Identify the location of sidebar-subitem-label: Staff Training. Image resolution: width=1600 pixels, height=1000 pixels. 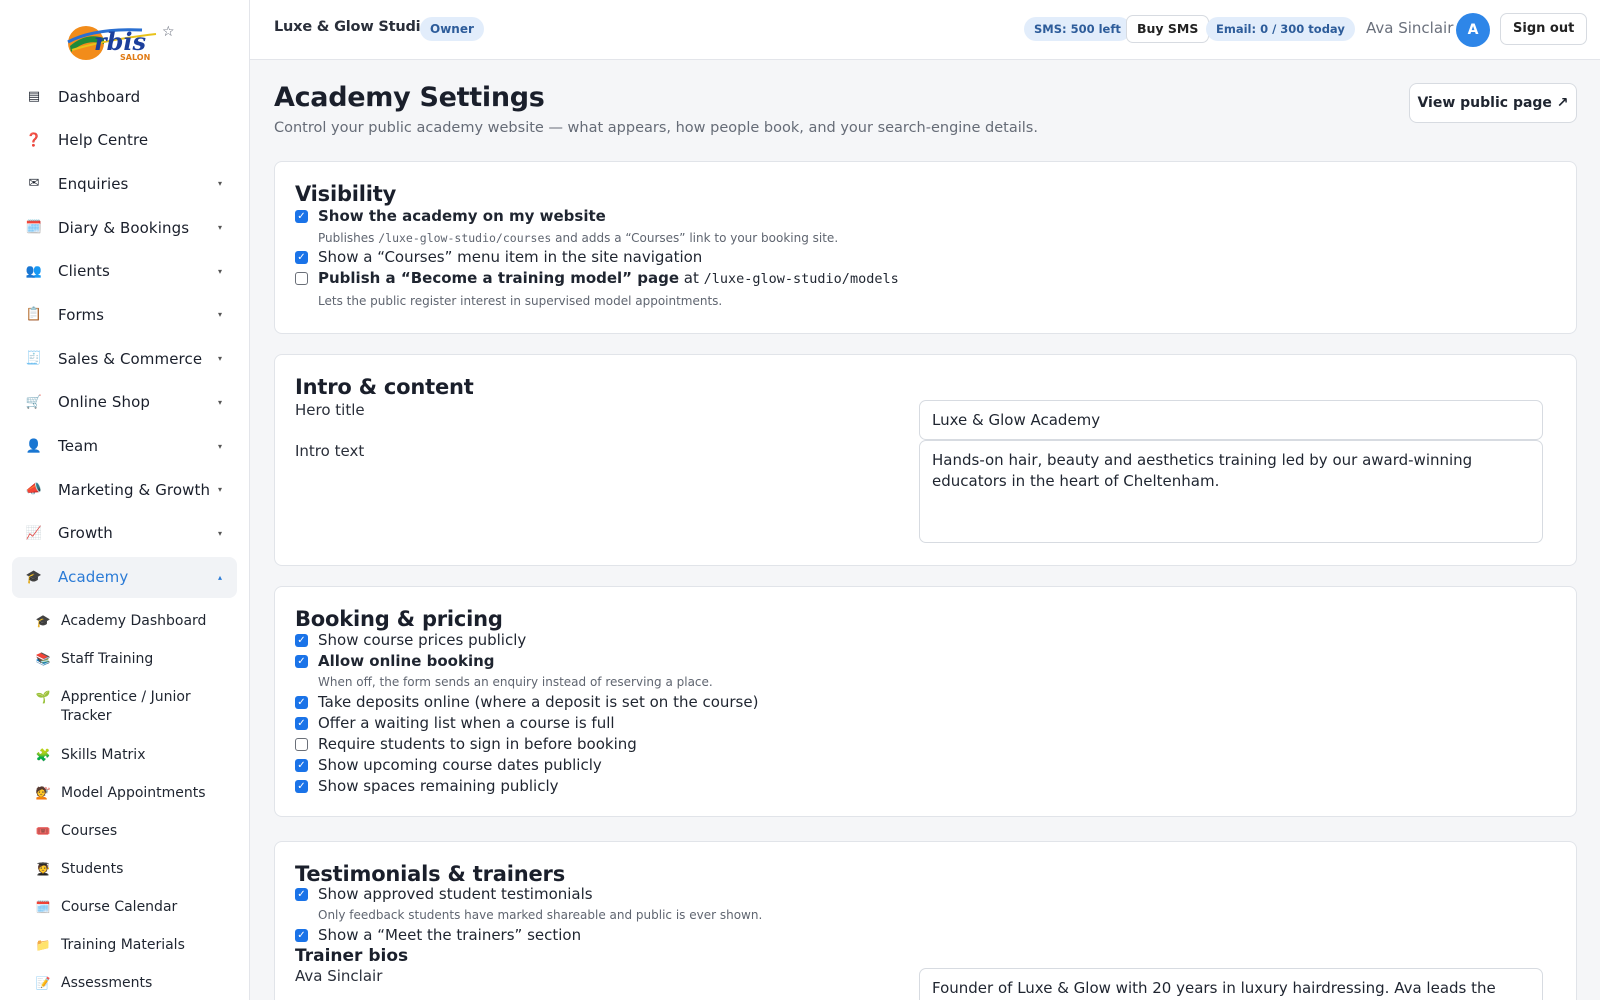
(107, 658).